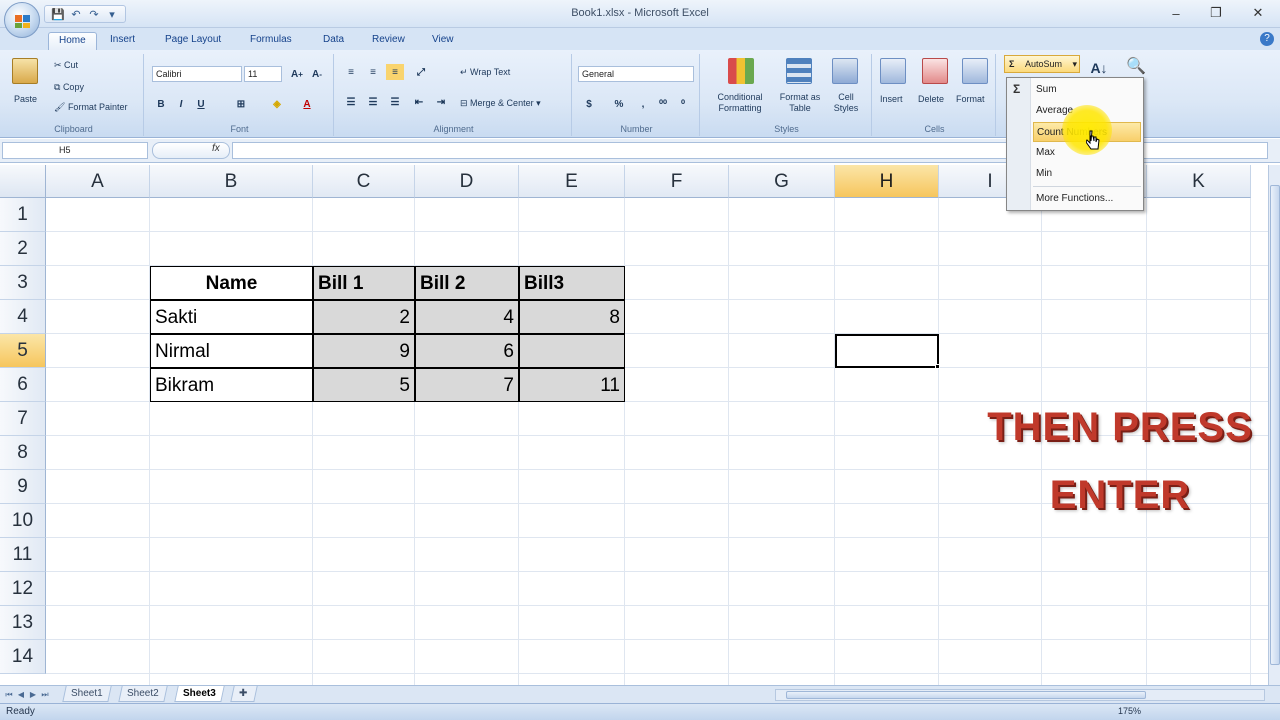  Describe the element at coordinates (636, 74) in the screenshot. I see `number-format-box: General` at that location.